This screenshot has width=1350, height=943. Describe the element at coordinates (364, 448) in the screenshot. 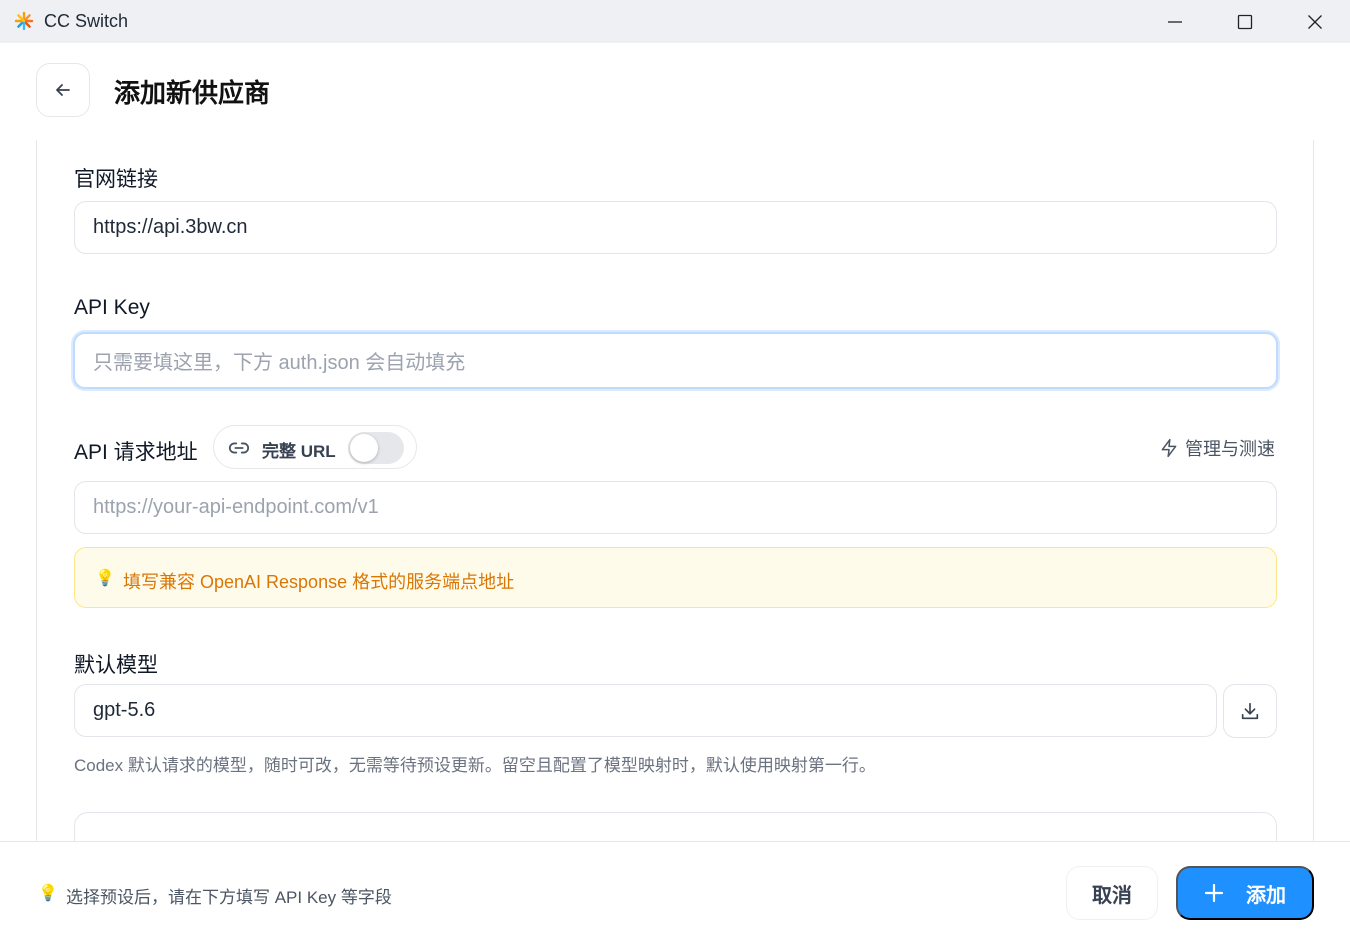

I see `switch-knob` at that location.